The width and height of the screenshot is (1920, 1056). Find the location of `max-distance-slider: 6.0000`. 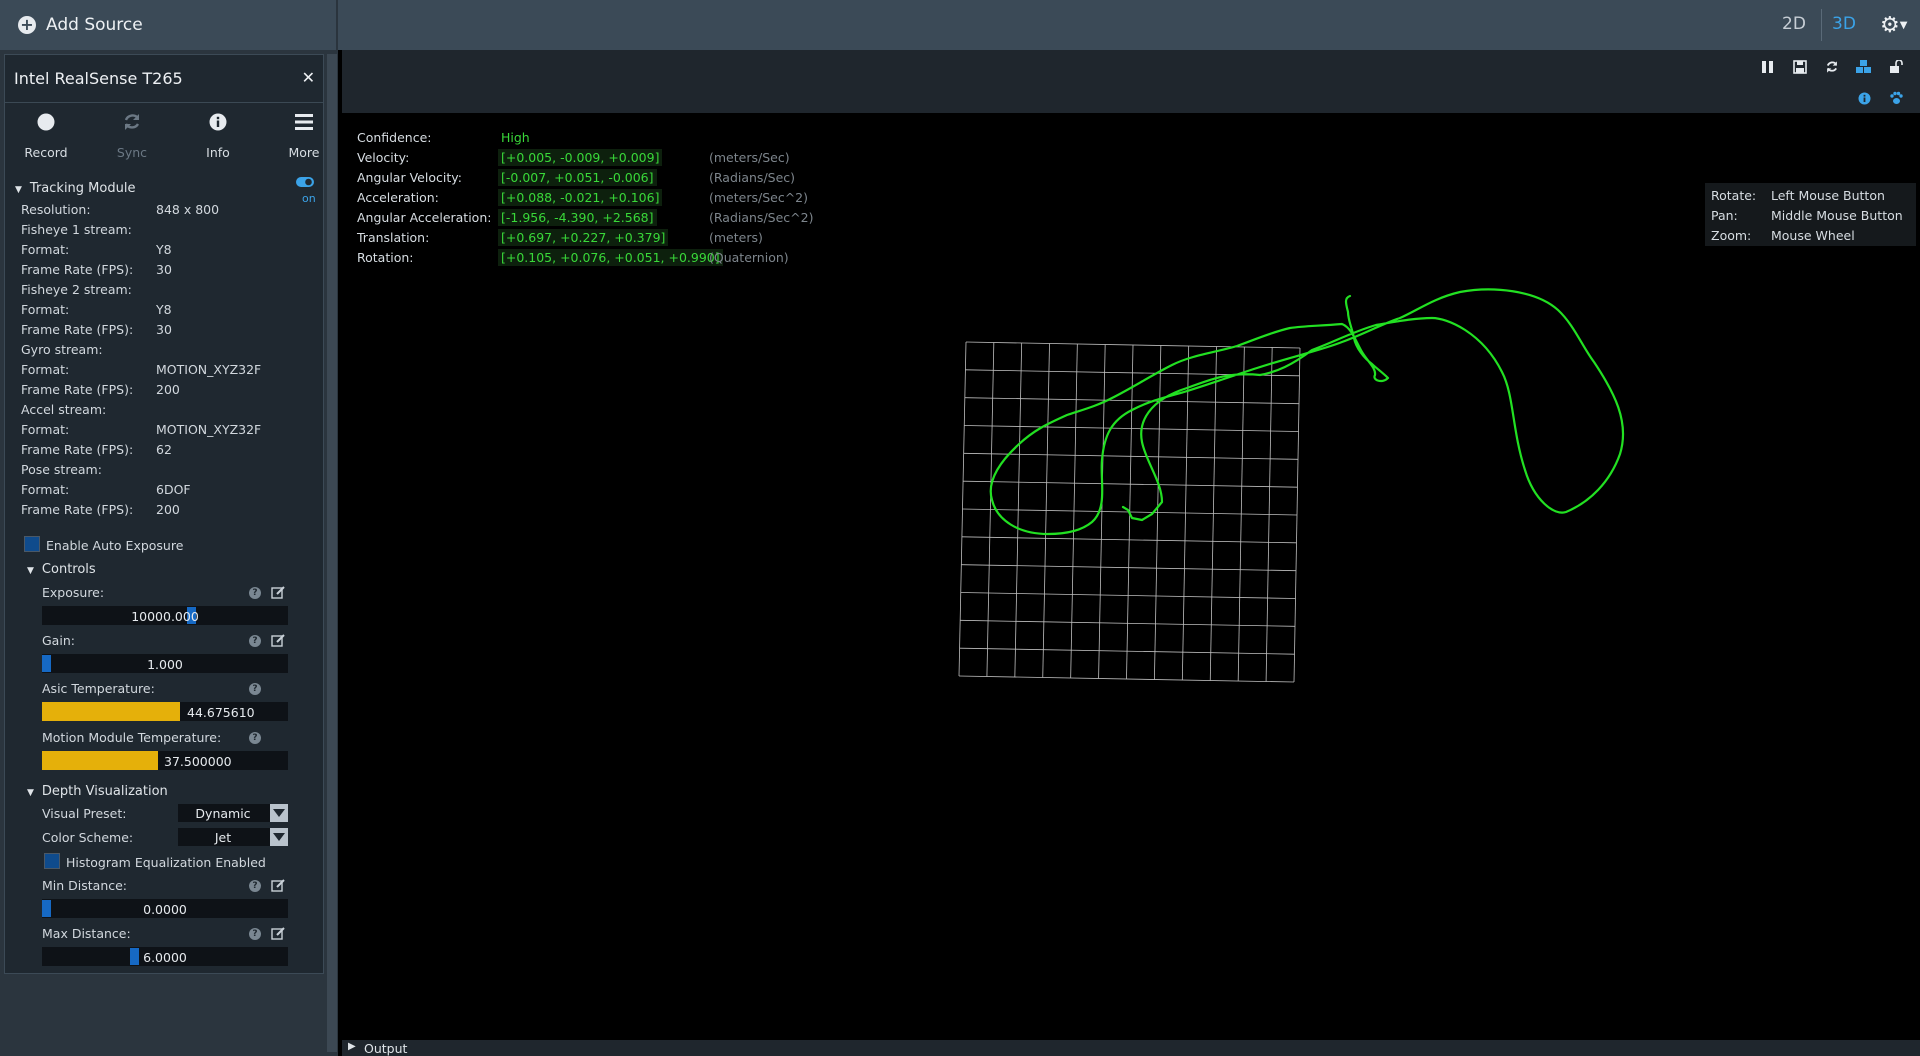

max-distance-slider: 6.0000 is located at coordinates (165, 956).